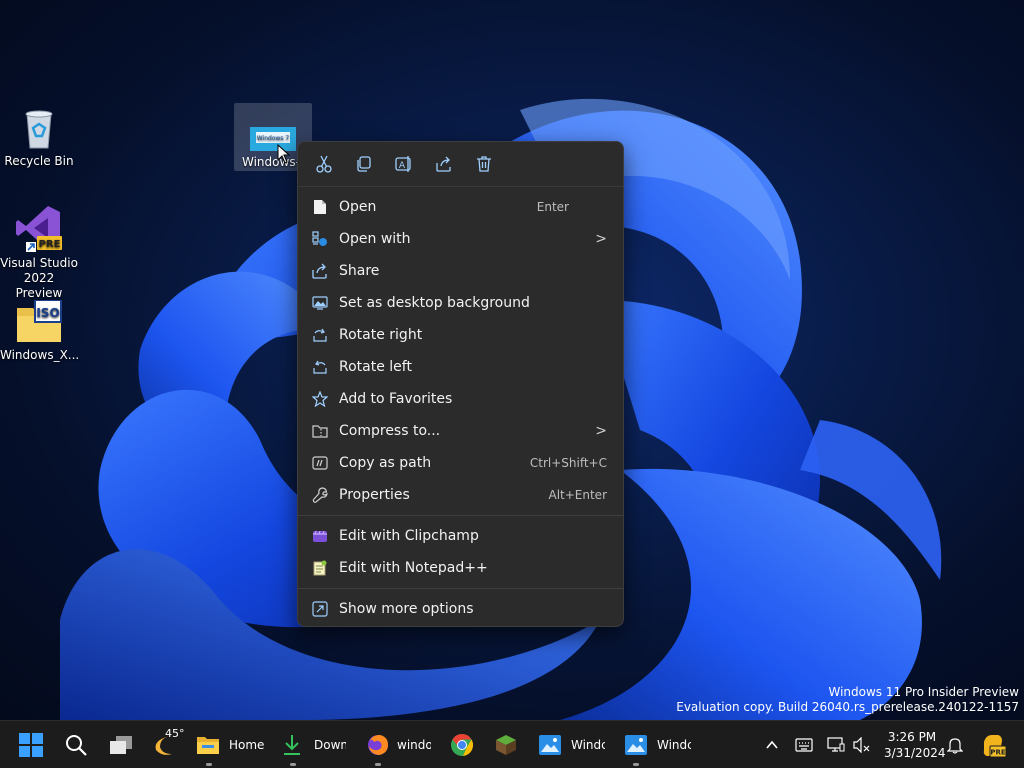  I want to click on photos-icon, so click(636, 745).